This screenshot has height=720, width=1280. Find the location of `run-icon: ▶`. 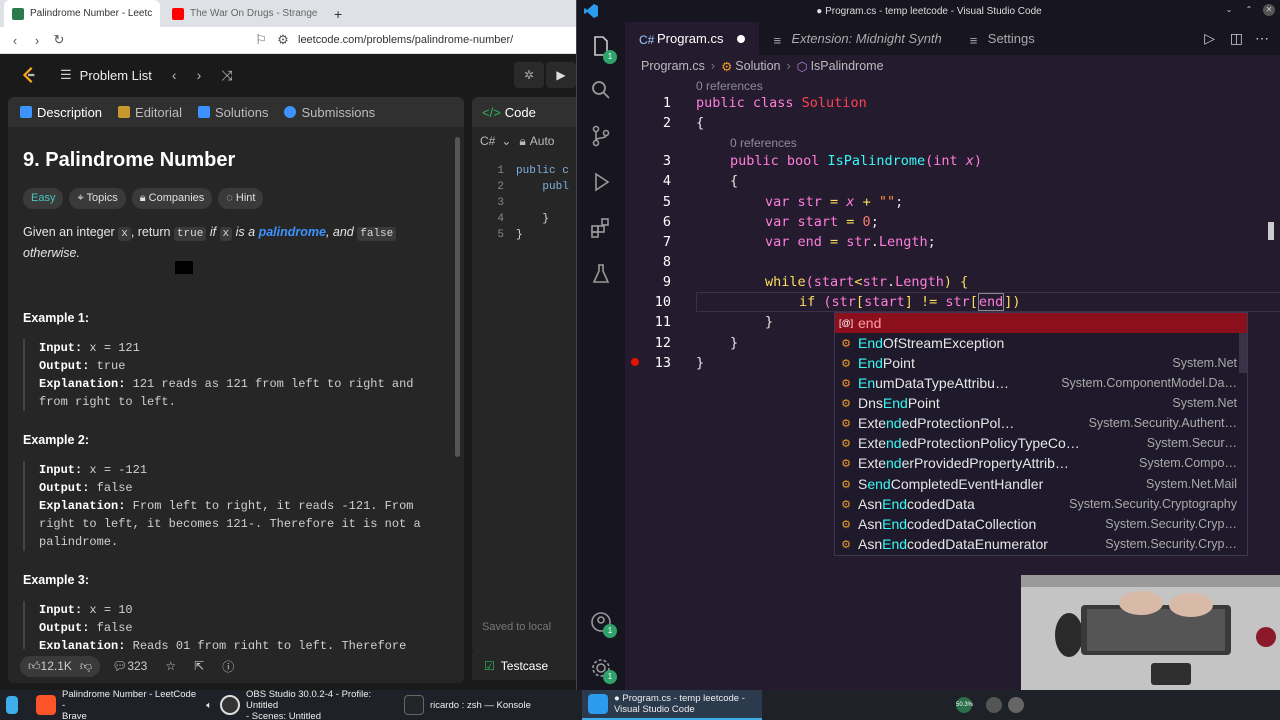

run-icon: ▶ is located at coordinates (561, 75).